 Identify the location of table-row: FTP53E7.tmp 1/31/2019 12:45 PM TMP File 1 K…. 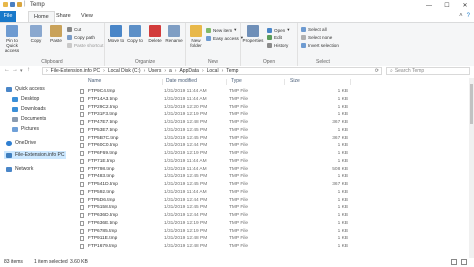
(275, 131).